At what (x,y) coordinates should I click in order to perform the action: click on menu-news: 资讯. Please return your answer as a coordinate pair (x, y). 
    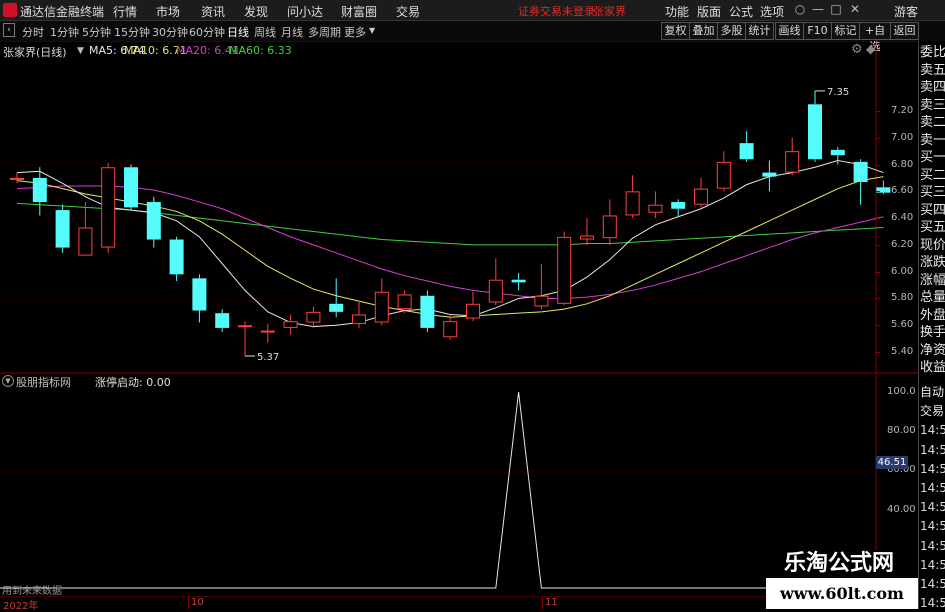
    Looking at the image, I should click on (213, 11).